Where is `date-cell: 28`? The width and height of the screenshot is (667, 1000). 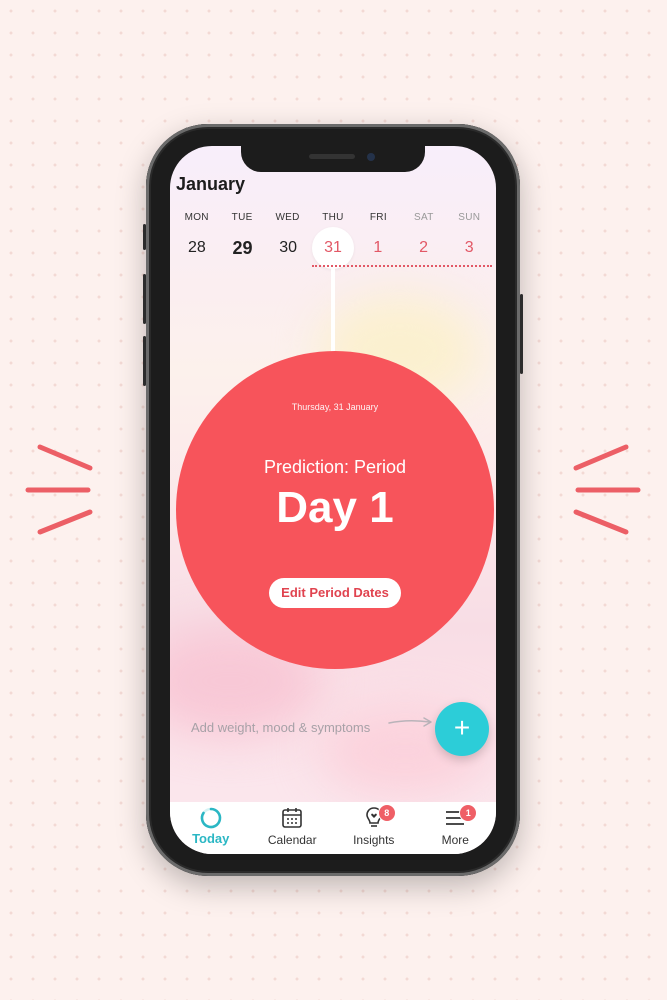 date-cell: 28 is located at coordinates (197, 248).